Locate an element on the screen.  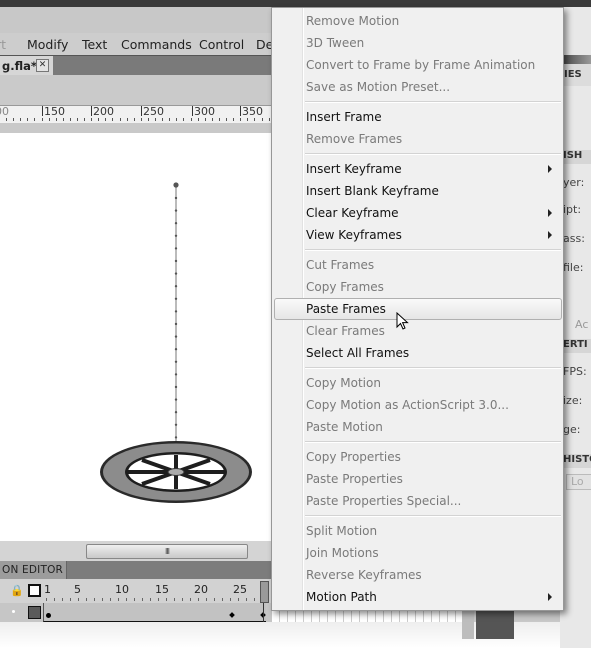
field-label: yer: is located at coordinates (574, 182).